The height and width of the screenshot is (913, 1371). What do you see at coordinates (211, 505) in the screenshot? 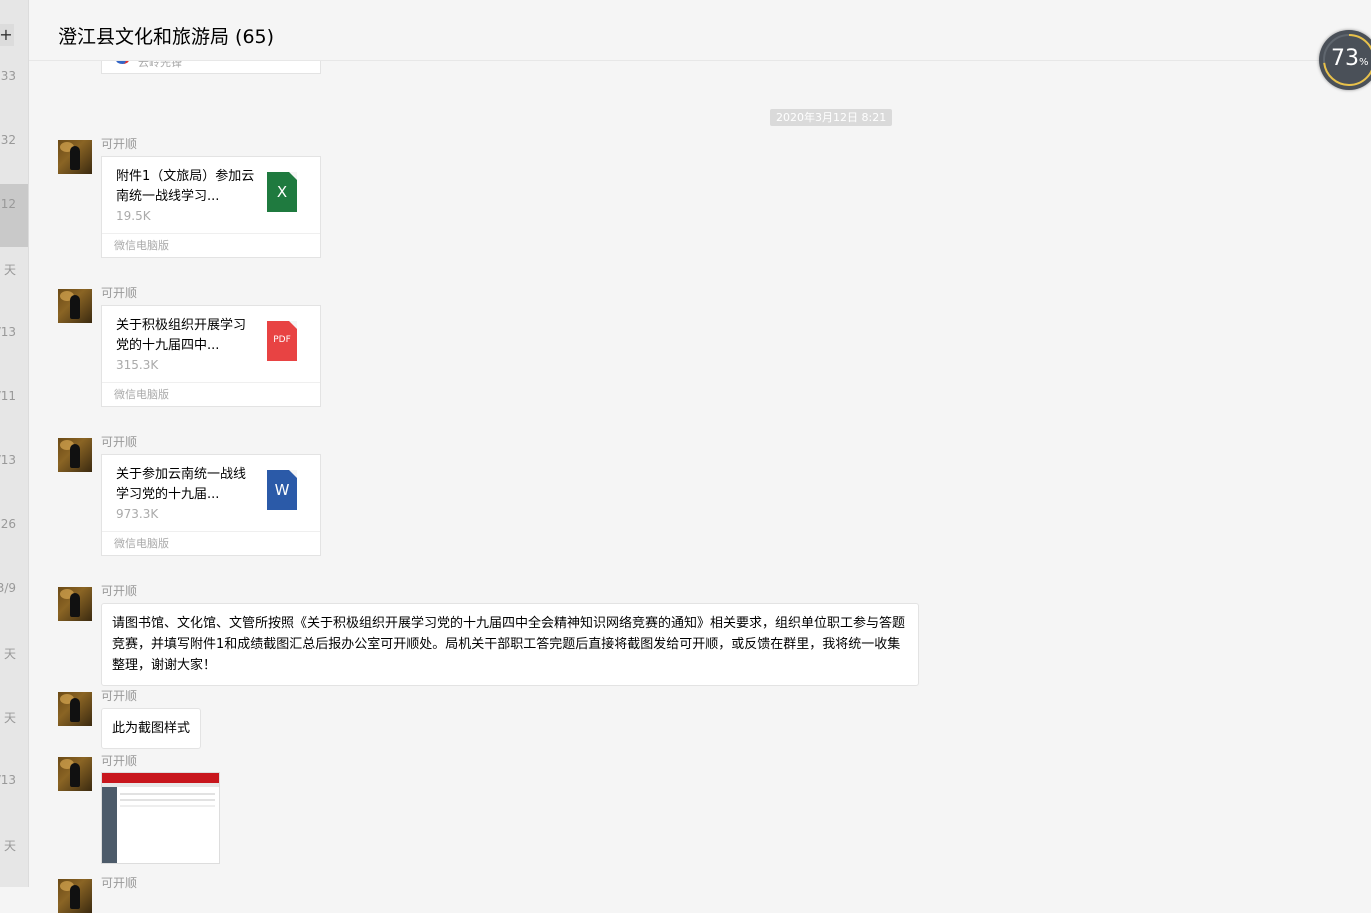
I see `file-message-card: 关于参加云南统一战线学习党的十九届... 973.3K W 微信电脑版` at bounding box center [211, 505].